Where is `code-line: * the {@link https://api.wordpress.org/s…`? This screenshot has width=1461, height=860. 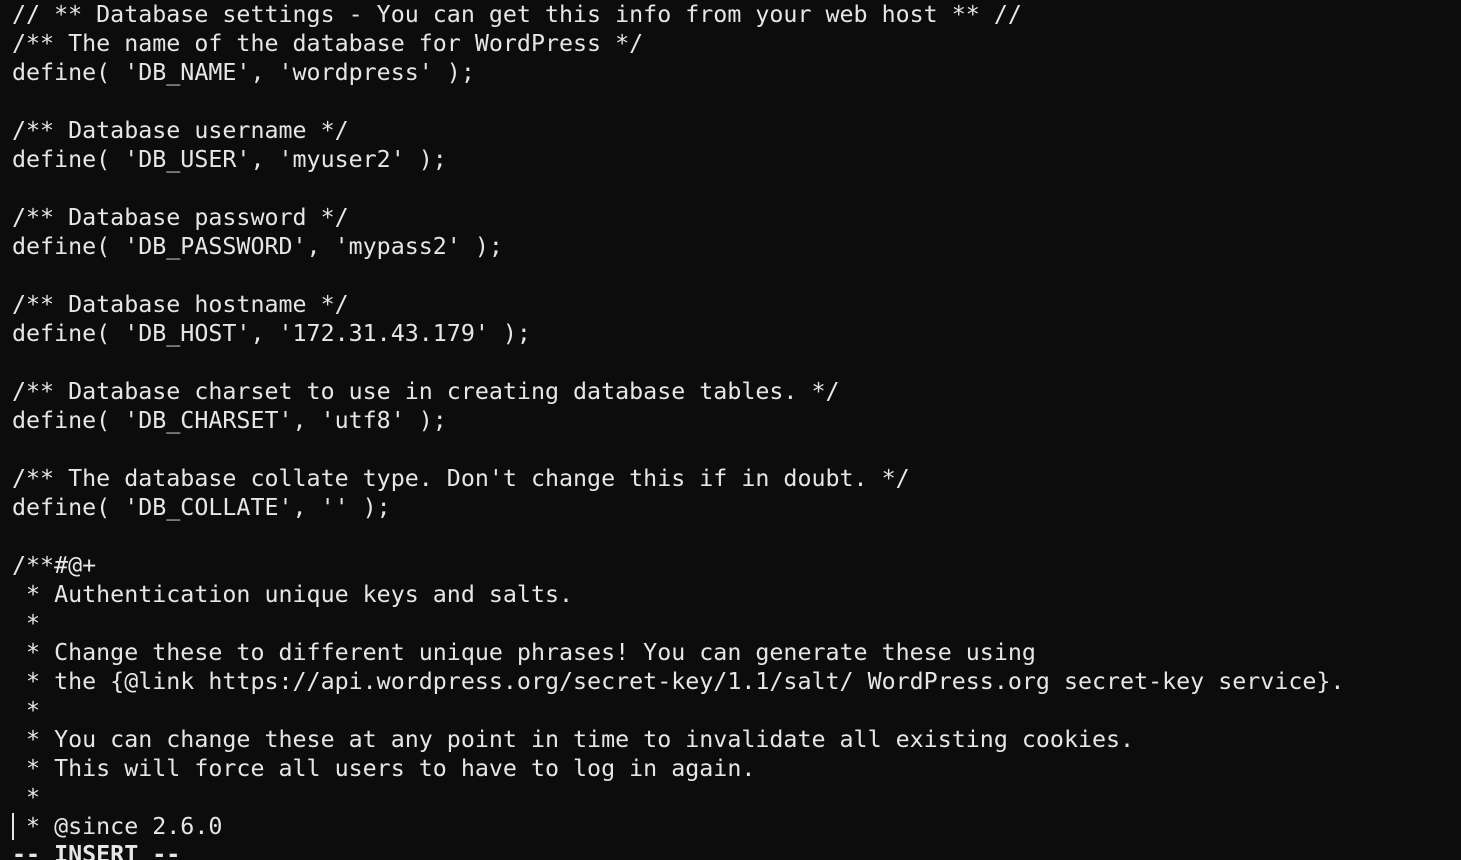
code-line: * the {@link https://api.wordpress.org/s… is located at coordinates (678, 681).